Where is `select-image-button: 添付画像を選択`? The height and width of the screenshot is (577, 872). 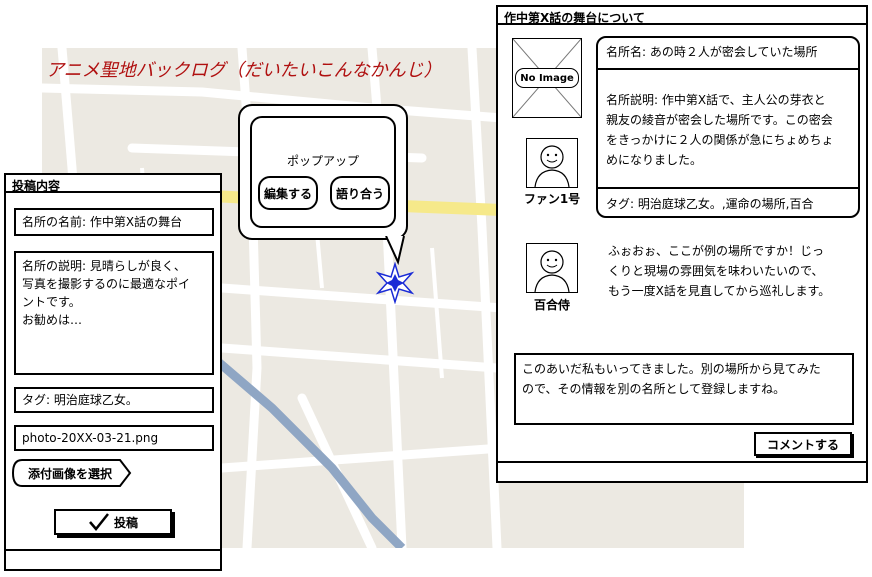 select-image-button: 添付画像を選択 is located at coordinates (70, 473).